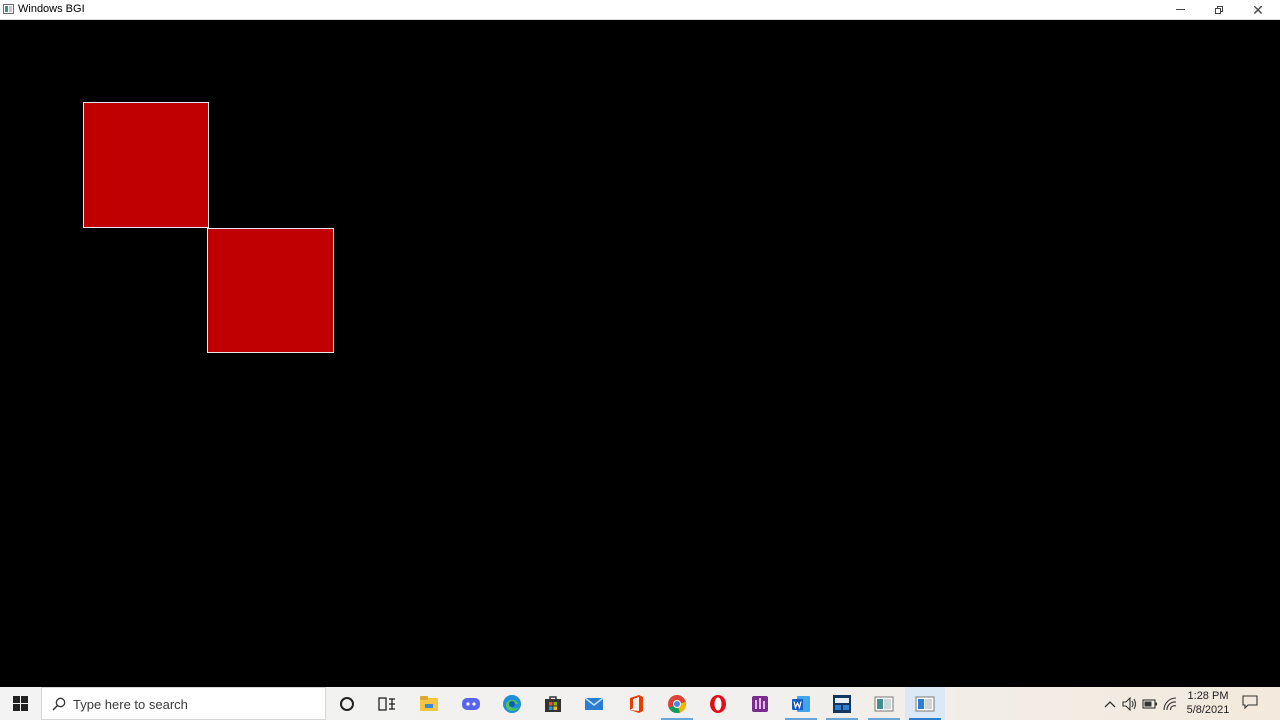  I want to click on store-icon, so click(553, 703).